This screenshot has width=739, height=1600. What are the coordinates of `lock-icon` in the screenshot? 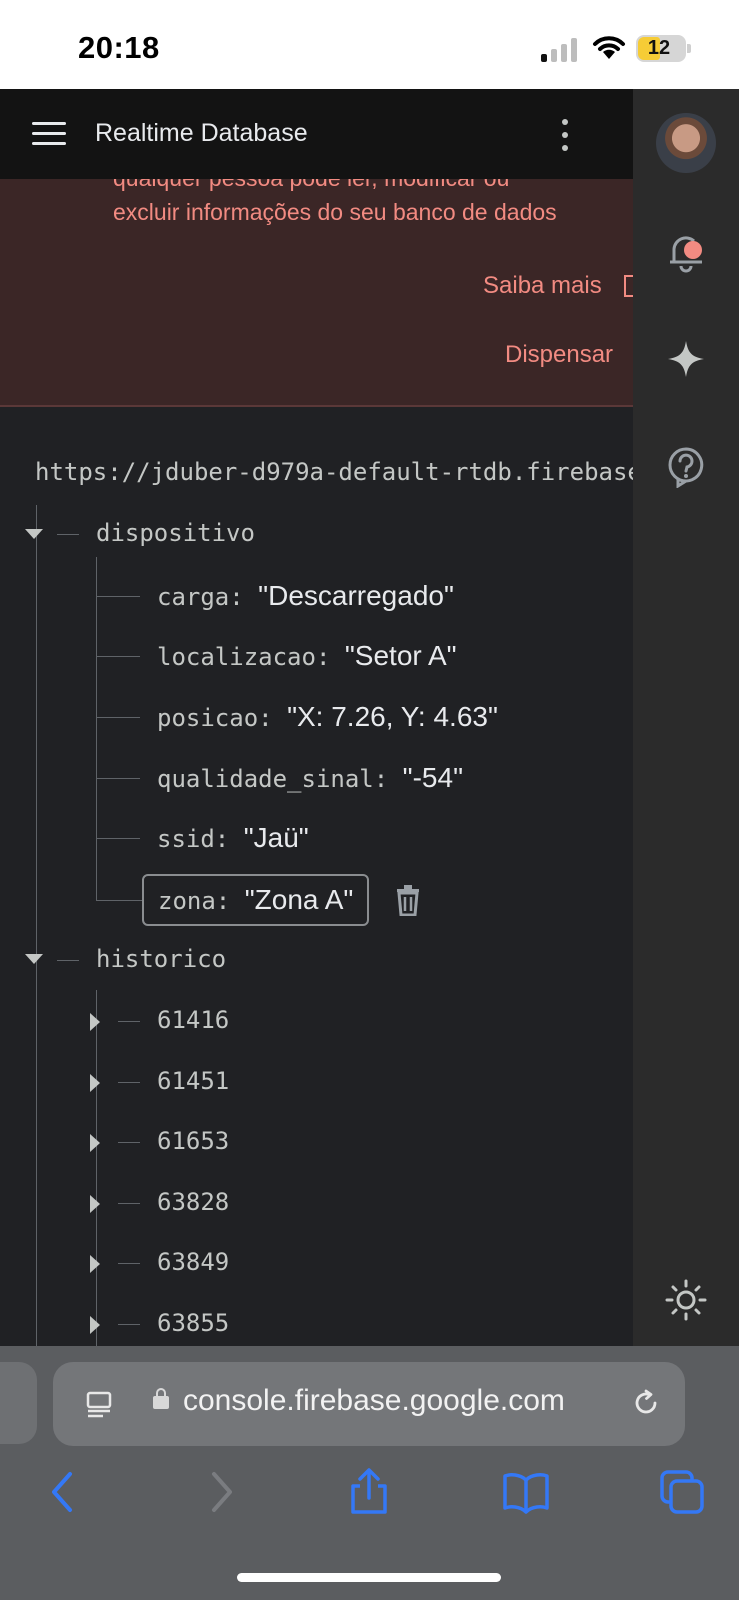 It's located at (161, 1398).